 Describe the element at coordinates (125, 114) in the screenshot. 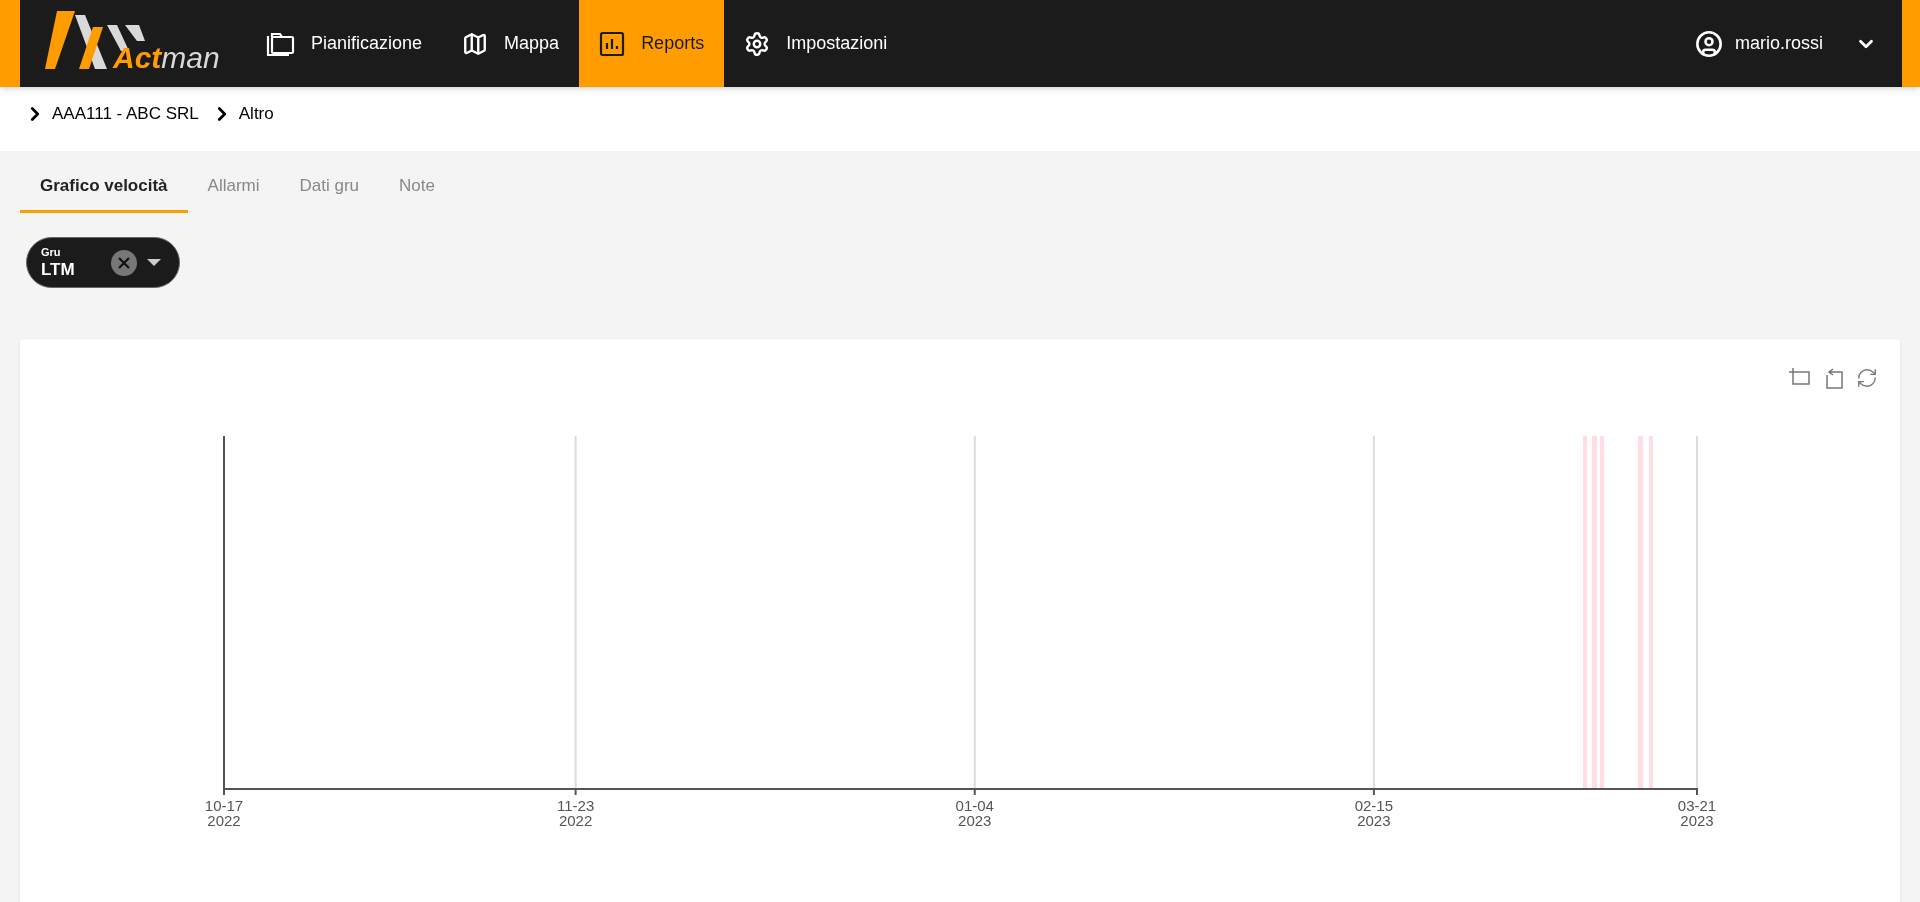

I see `breadcrumb-link: AAA111 - ABC SRL` at that location.